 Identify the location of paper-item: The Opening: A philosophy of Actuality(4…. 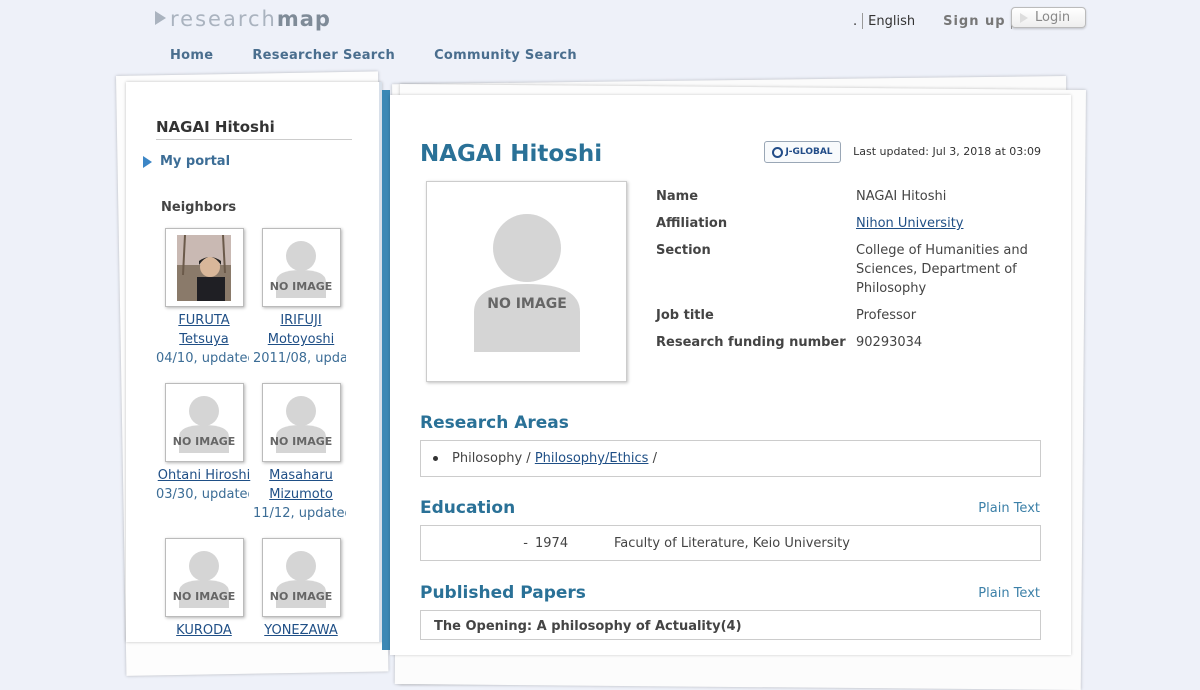
(730, 625).